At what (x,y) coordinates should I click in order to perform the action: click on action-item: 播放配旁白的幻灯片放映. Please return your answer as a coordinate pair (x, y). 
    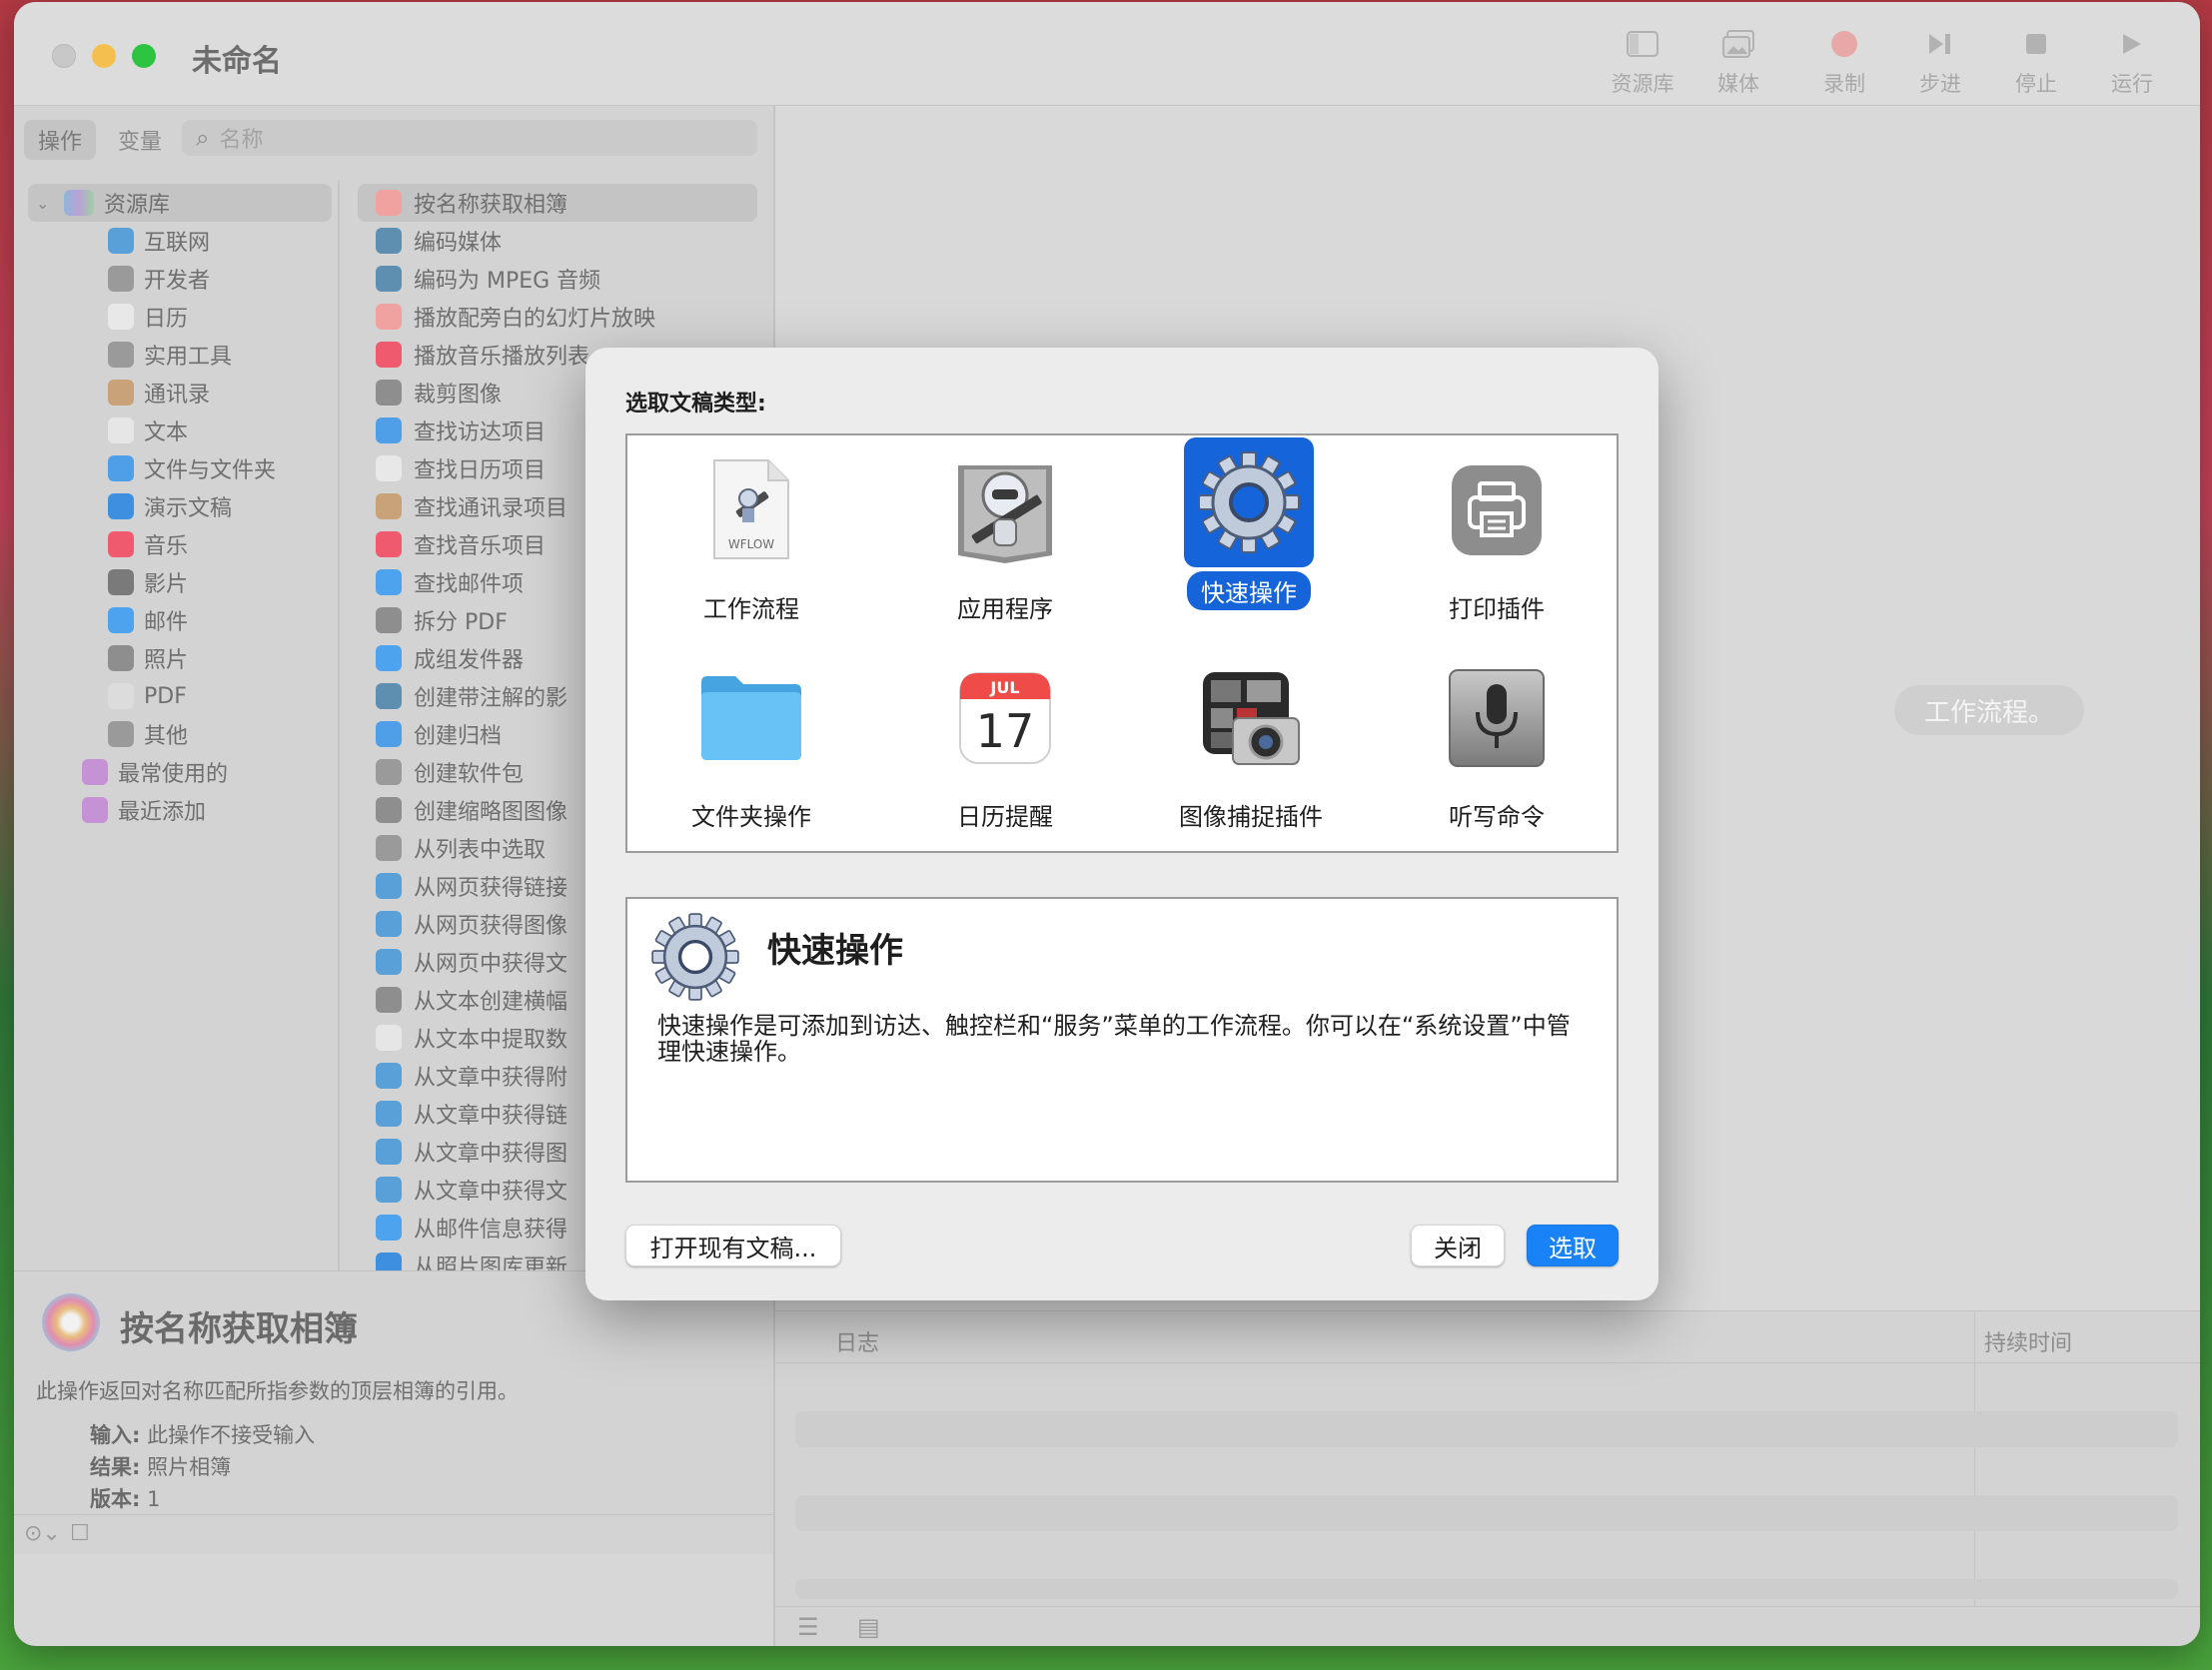
    Looking at the image, I should click on (557, 317).